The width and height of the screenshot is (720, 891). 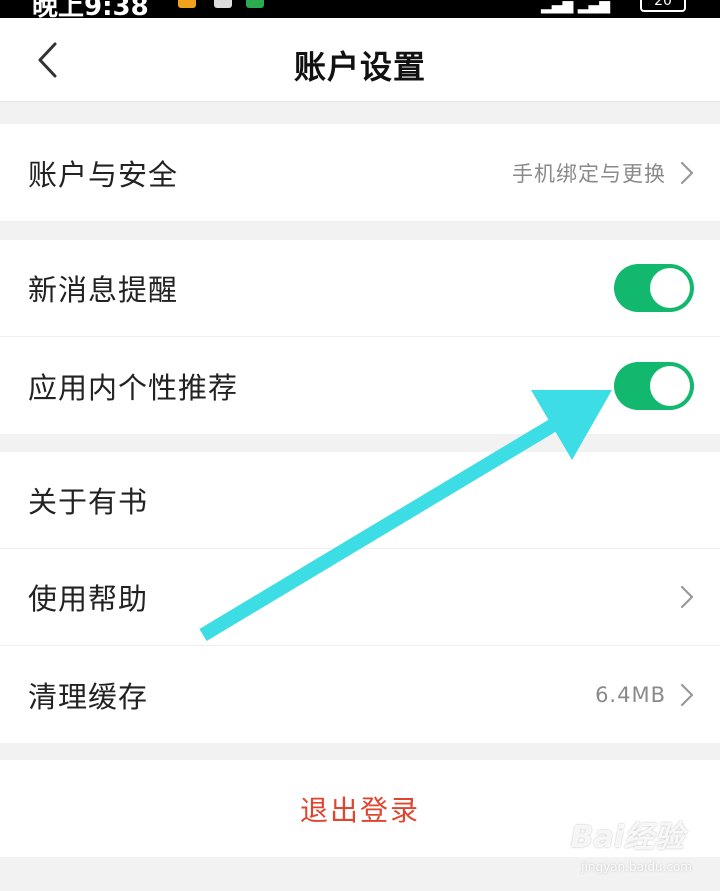 I want to click on cache-size-value: 6.4MB, so click(x=630, y=694).